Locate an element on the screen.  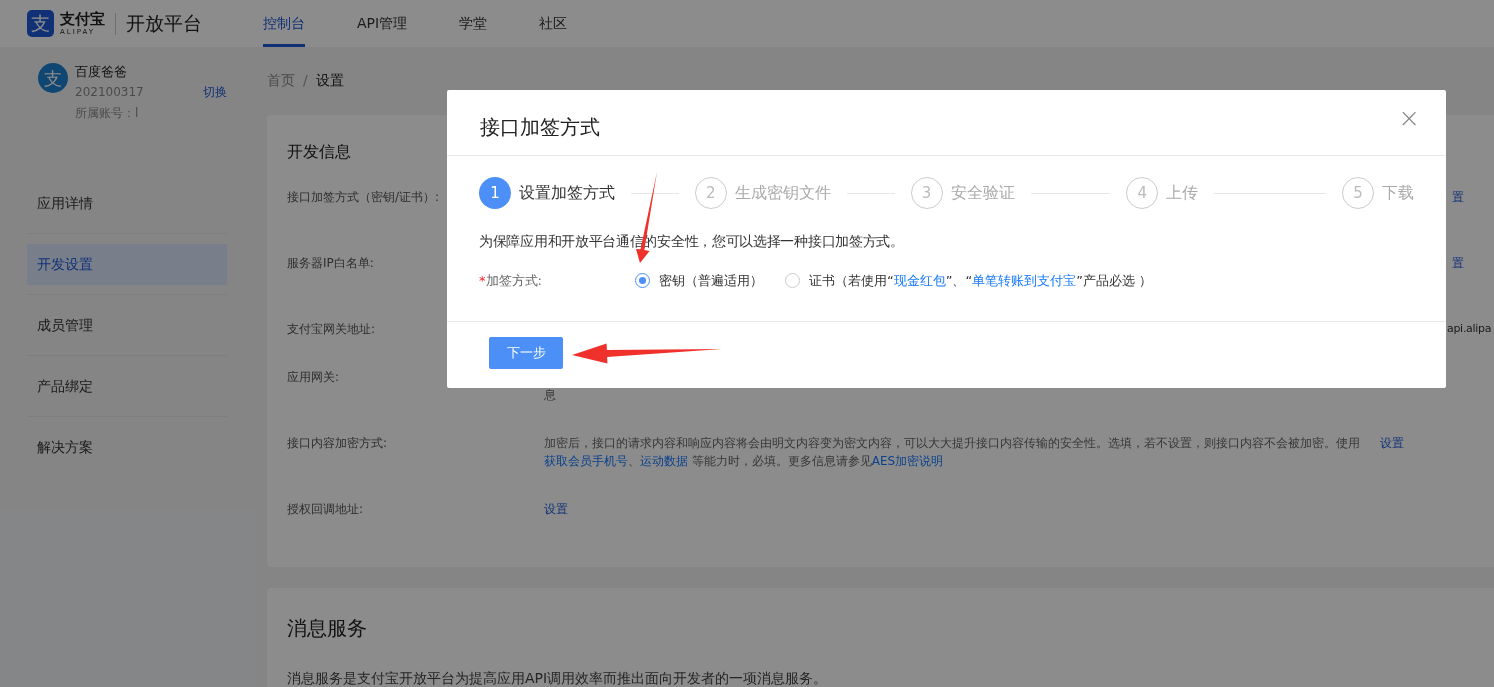
nav-tab: API管理 is located at coordinates (382, 23).